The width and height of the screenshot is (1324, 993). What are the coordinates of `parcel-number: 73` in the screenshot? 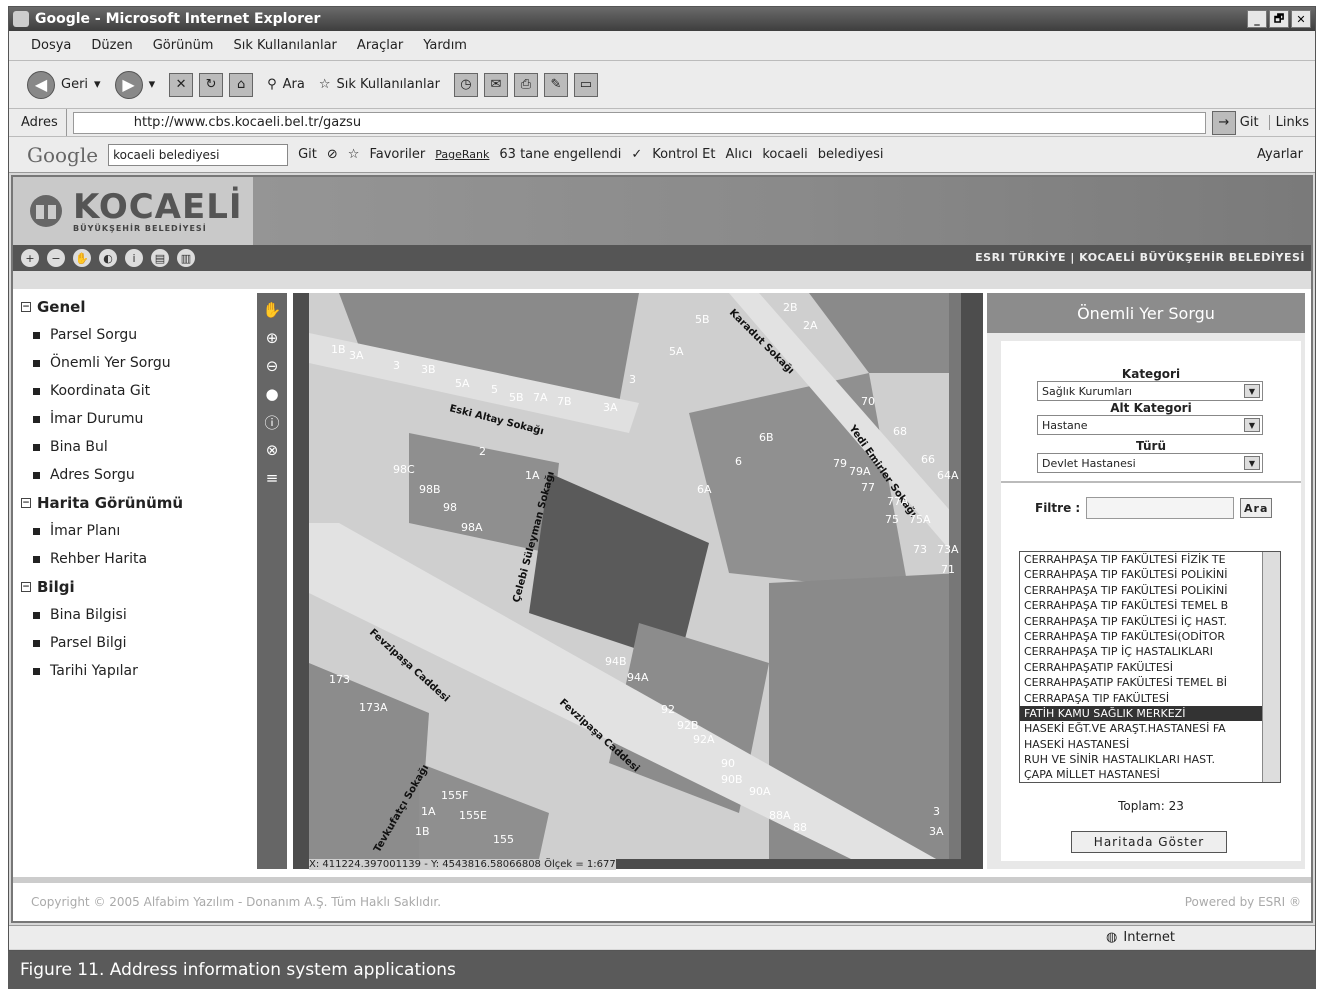 It's located at (920, 549).